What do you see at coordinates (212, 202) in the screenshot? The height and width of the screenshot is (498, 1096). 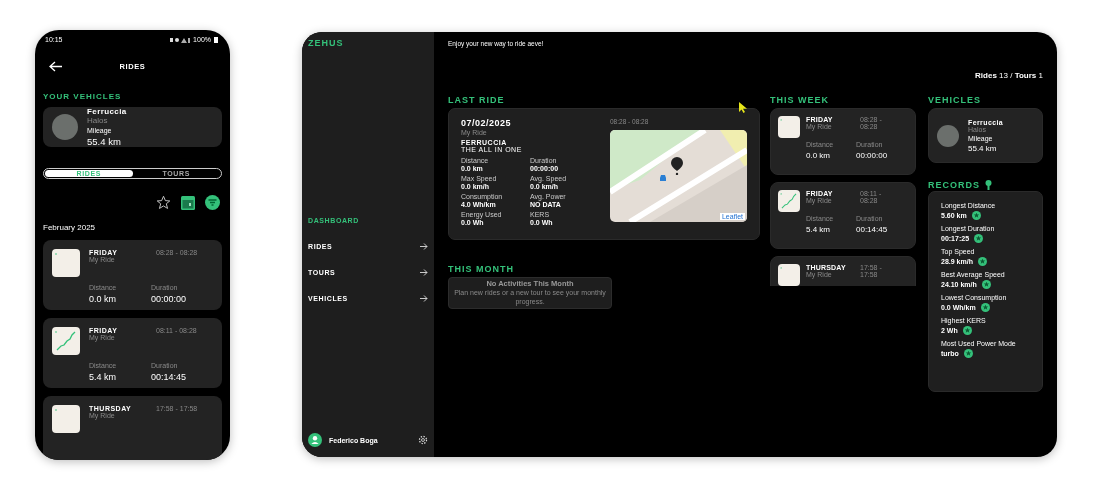 I see `filter-icon` at bounding box center [212, 202].